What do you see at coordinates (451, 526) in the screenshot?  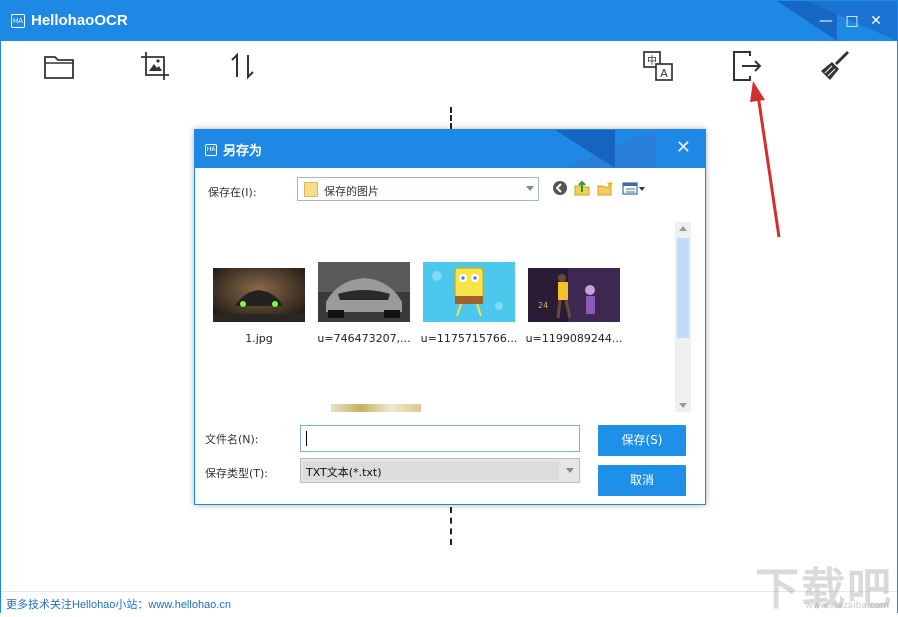 I see `divider-dashed-bottom` at bounding box center [451, 526].